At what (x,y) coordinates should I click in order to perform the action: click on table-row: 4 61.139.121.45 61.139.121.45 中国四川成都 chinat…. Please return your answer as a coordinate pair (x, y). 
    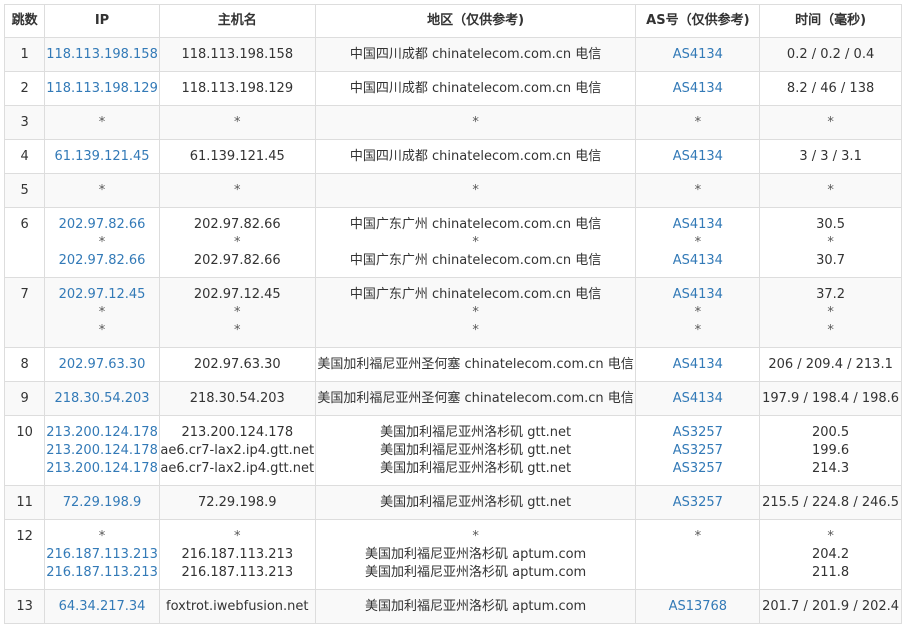
    Looking at the image, I should click on (452, 156).